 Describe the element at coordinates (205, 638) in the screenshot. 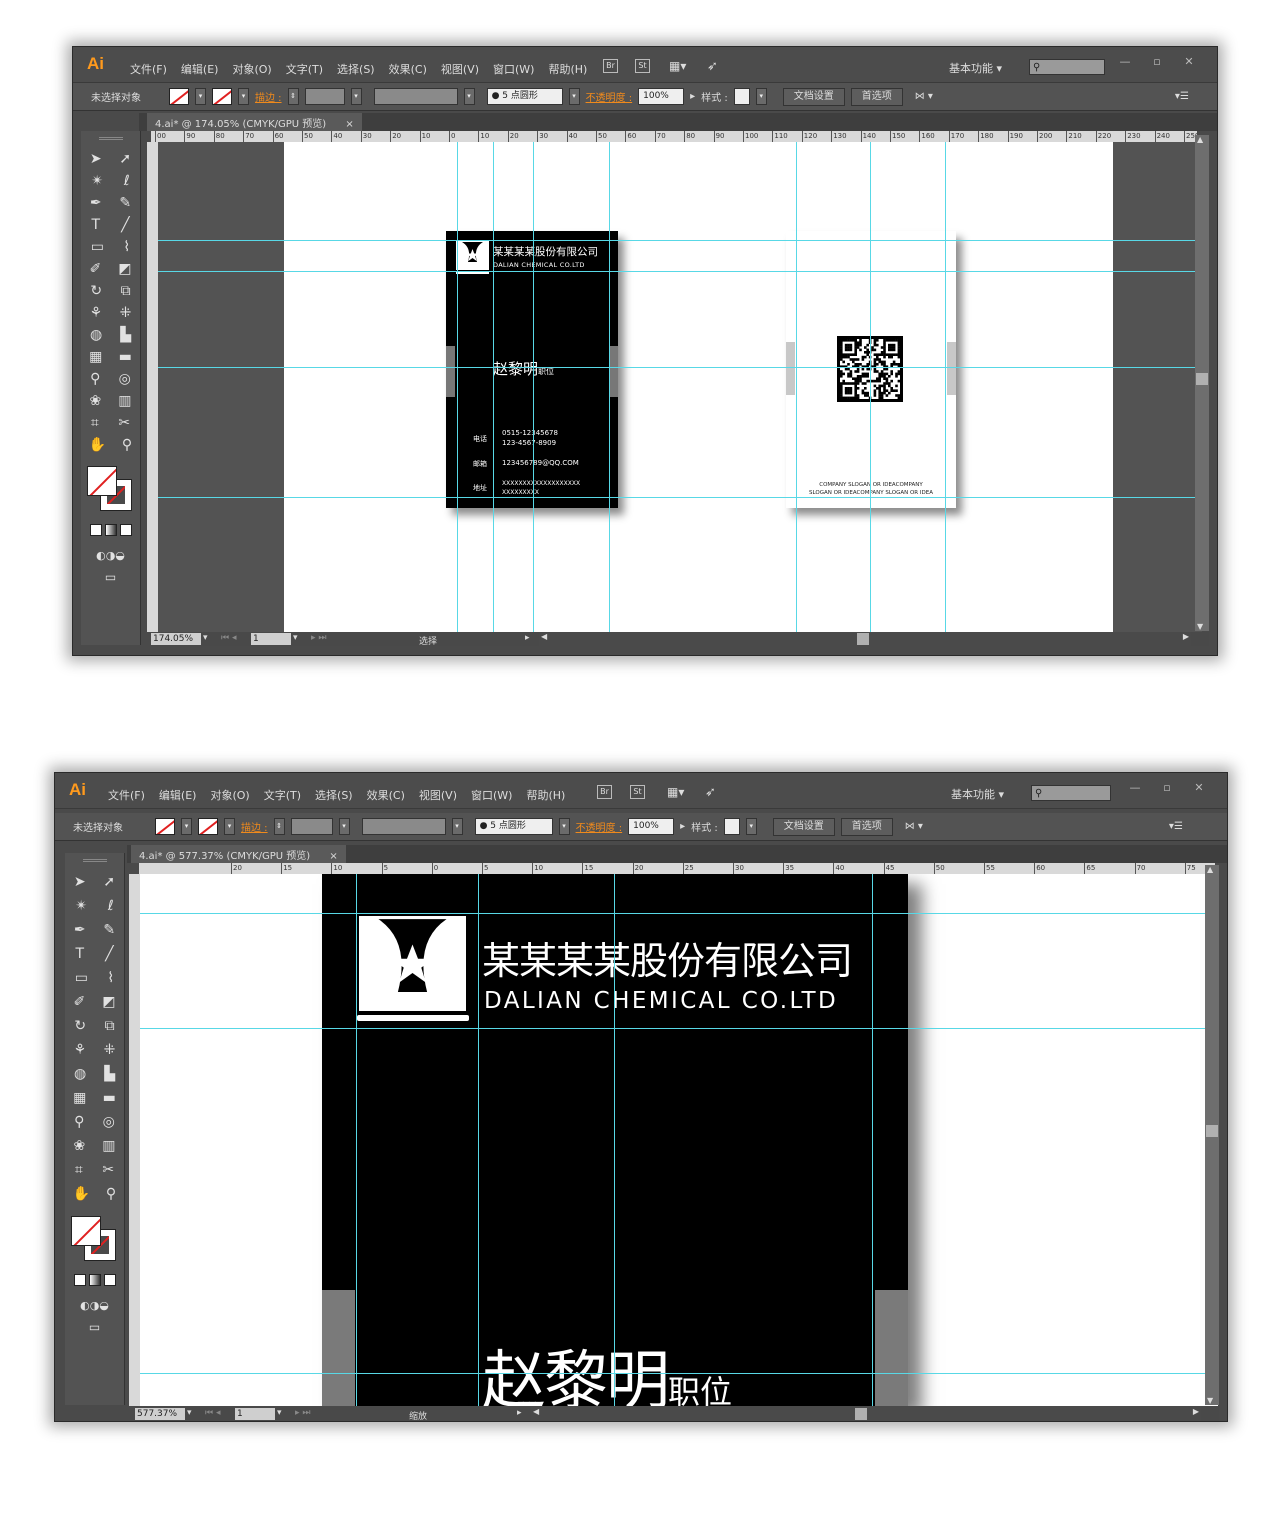

I see `zoom-dropdown-icon: ▾` at that location.